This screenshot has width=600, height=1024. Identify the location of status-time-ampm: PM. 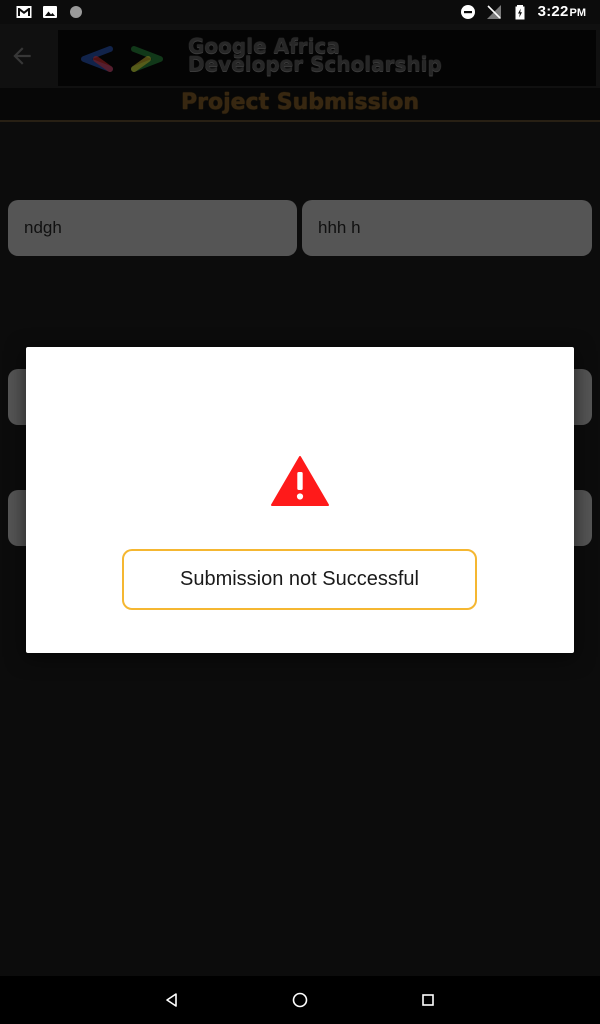
(578, 13).